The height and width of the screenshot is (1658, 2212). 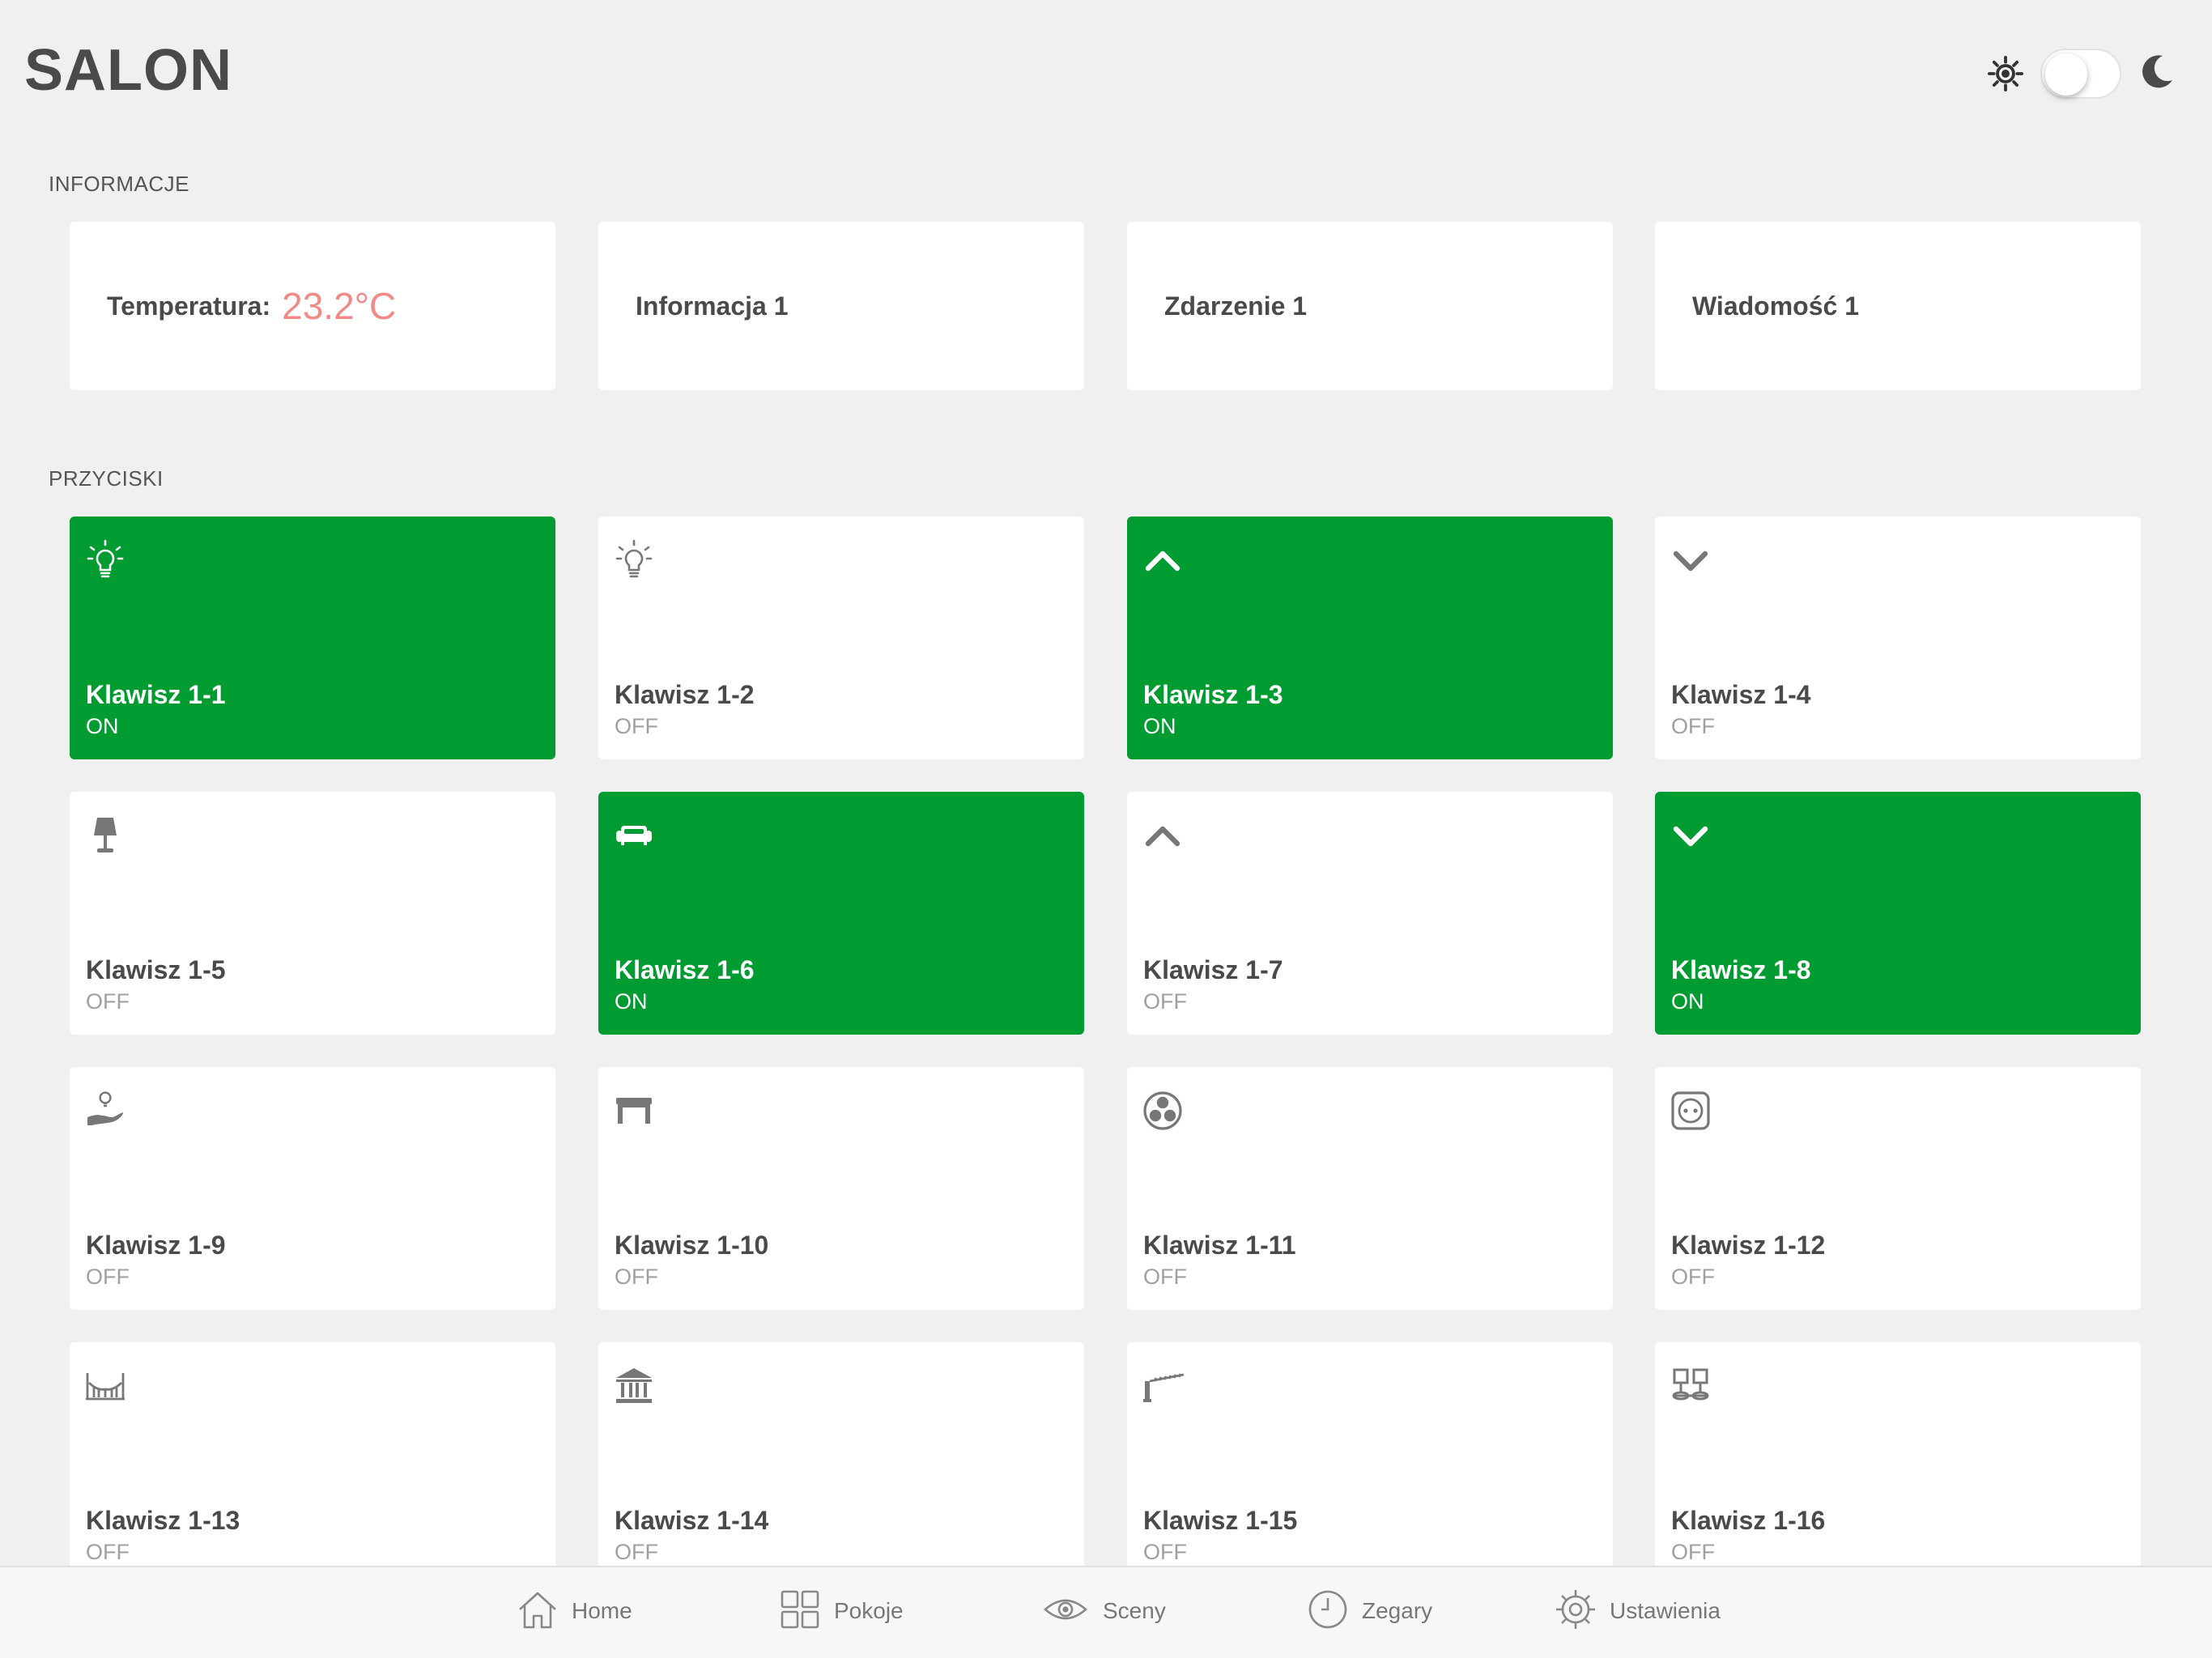 What do you see at coordinates (1213, 694) in the screenshot?
I see `button-label: Klawisz 1-3` at bounding box center [1213, 694].